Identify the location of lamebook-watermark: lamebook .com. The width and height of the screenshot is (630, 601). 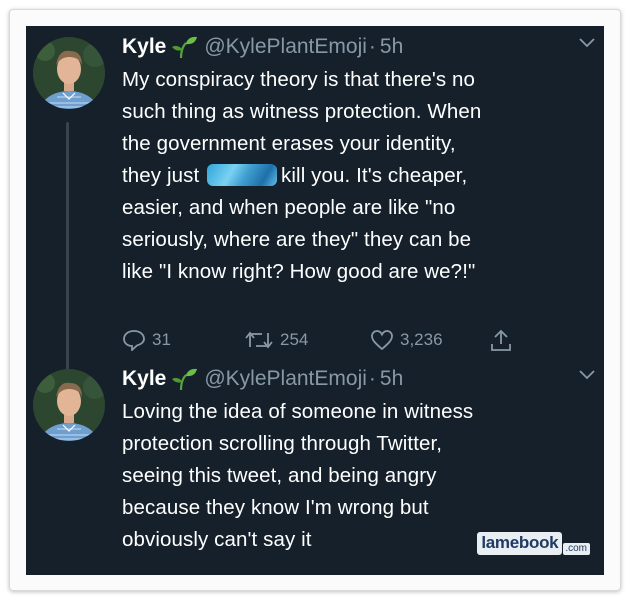
(533, 543).